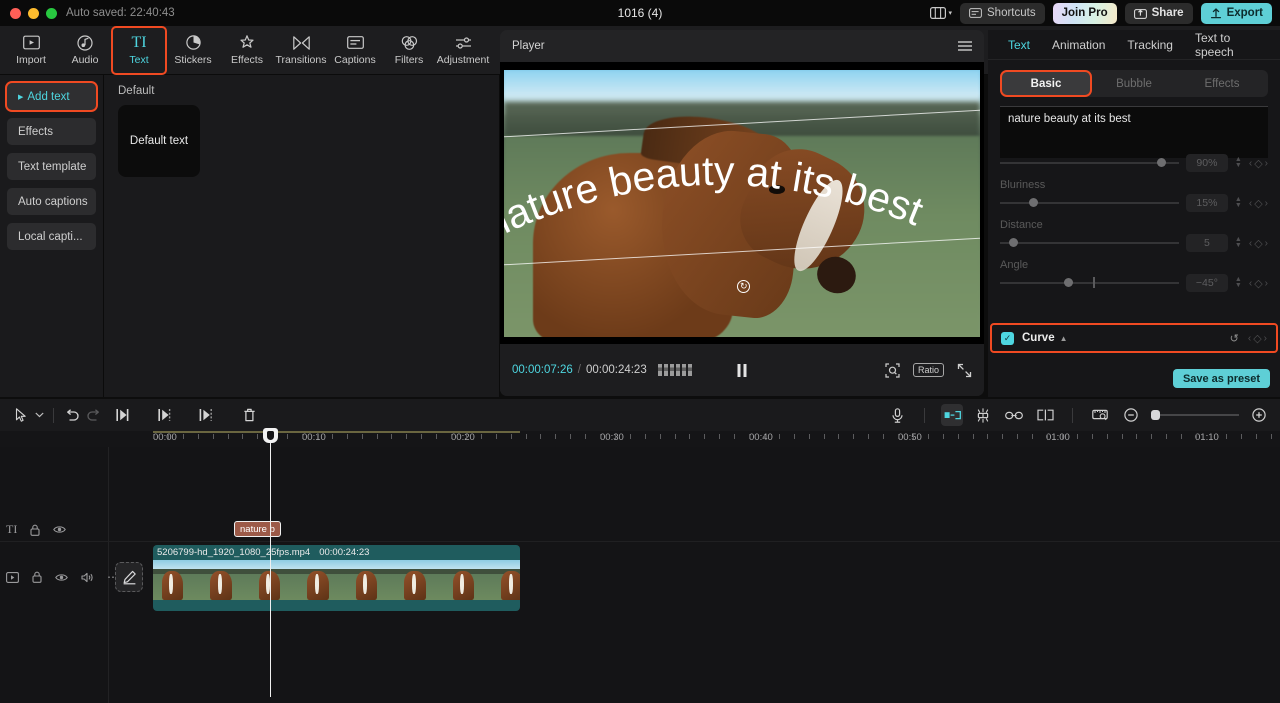 The width and height of the screenshot is (1280, 703). Describe the element at coordinates (983, 415) in the screenshot. I see `mixer-button` at that location.